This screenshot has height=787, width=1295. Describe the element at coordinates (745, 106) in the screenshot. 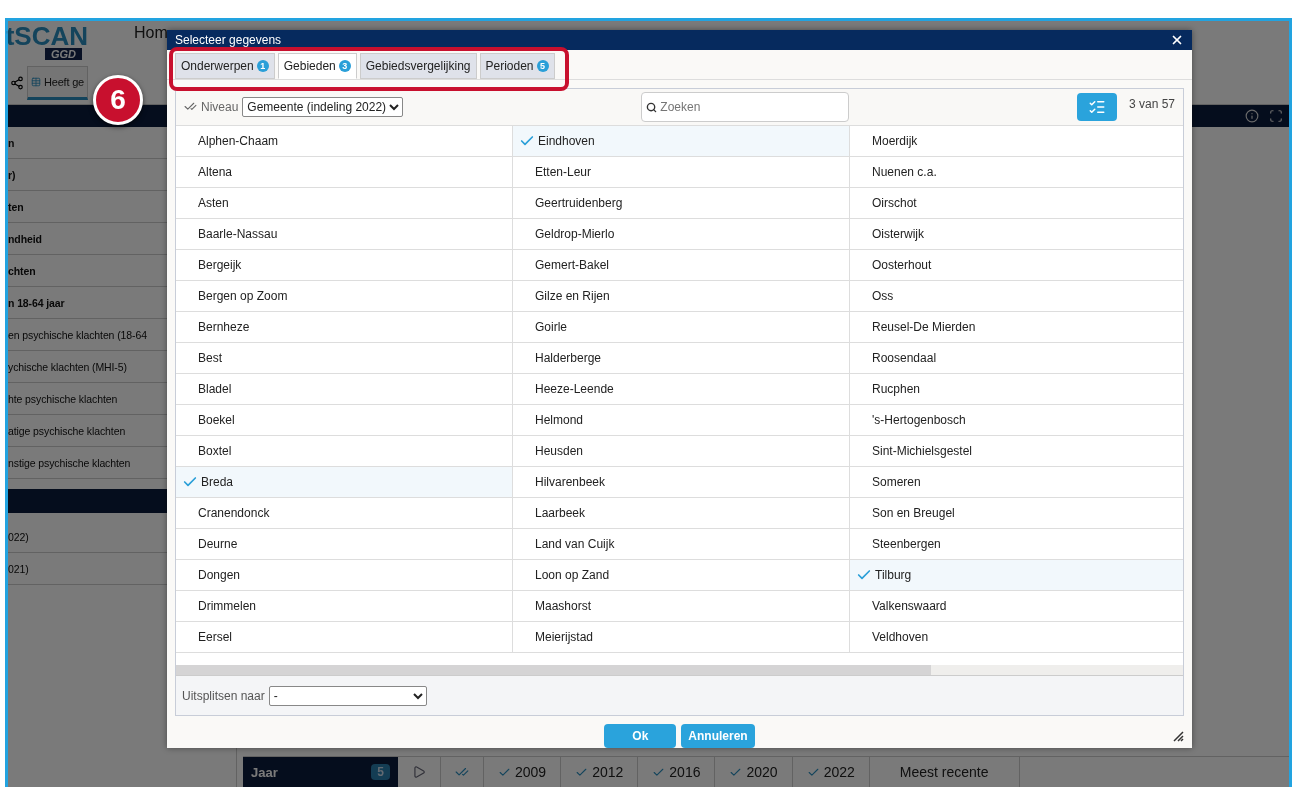

I see `search-field: Zoeken` at that location.